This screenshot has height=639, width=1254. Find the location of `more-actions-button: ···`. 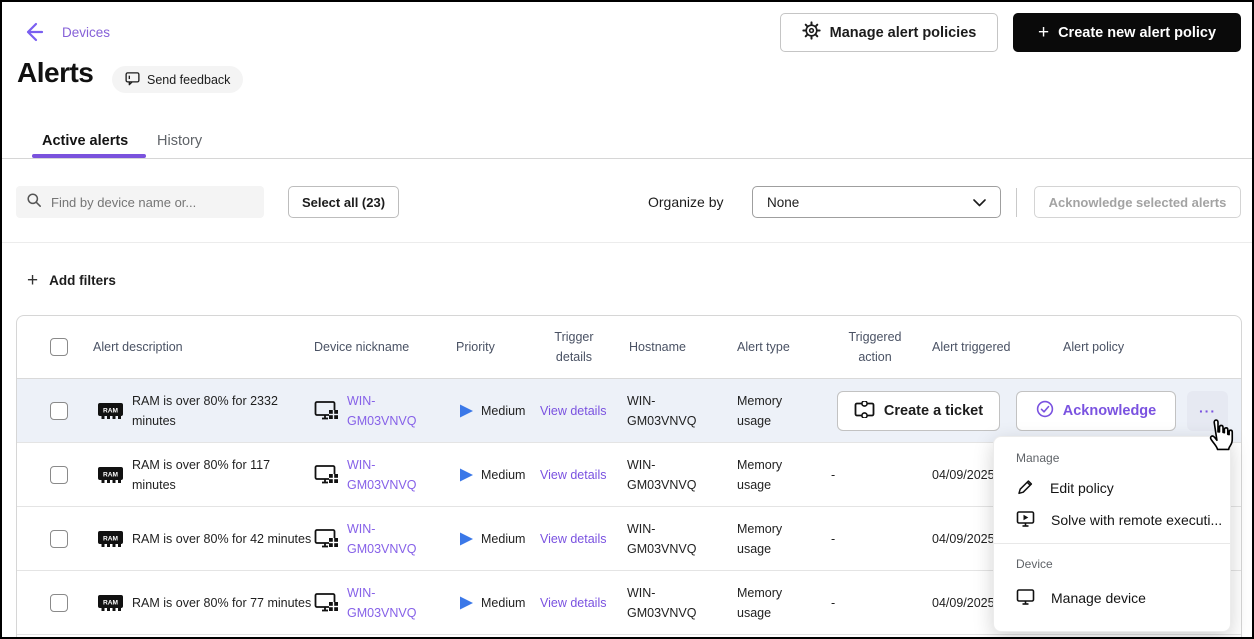

more-actions-button: ··· is located at coordinates (1207, 411).